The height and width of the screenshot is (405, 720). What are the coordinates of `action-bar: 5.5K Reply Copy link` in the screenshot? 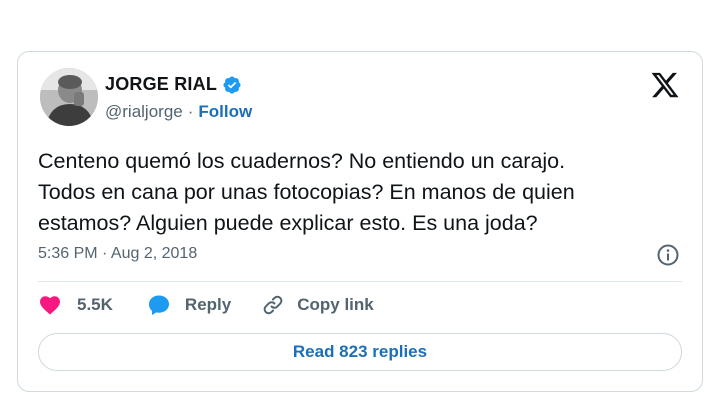 It's located at (206, 305).